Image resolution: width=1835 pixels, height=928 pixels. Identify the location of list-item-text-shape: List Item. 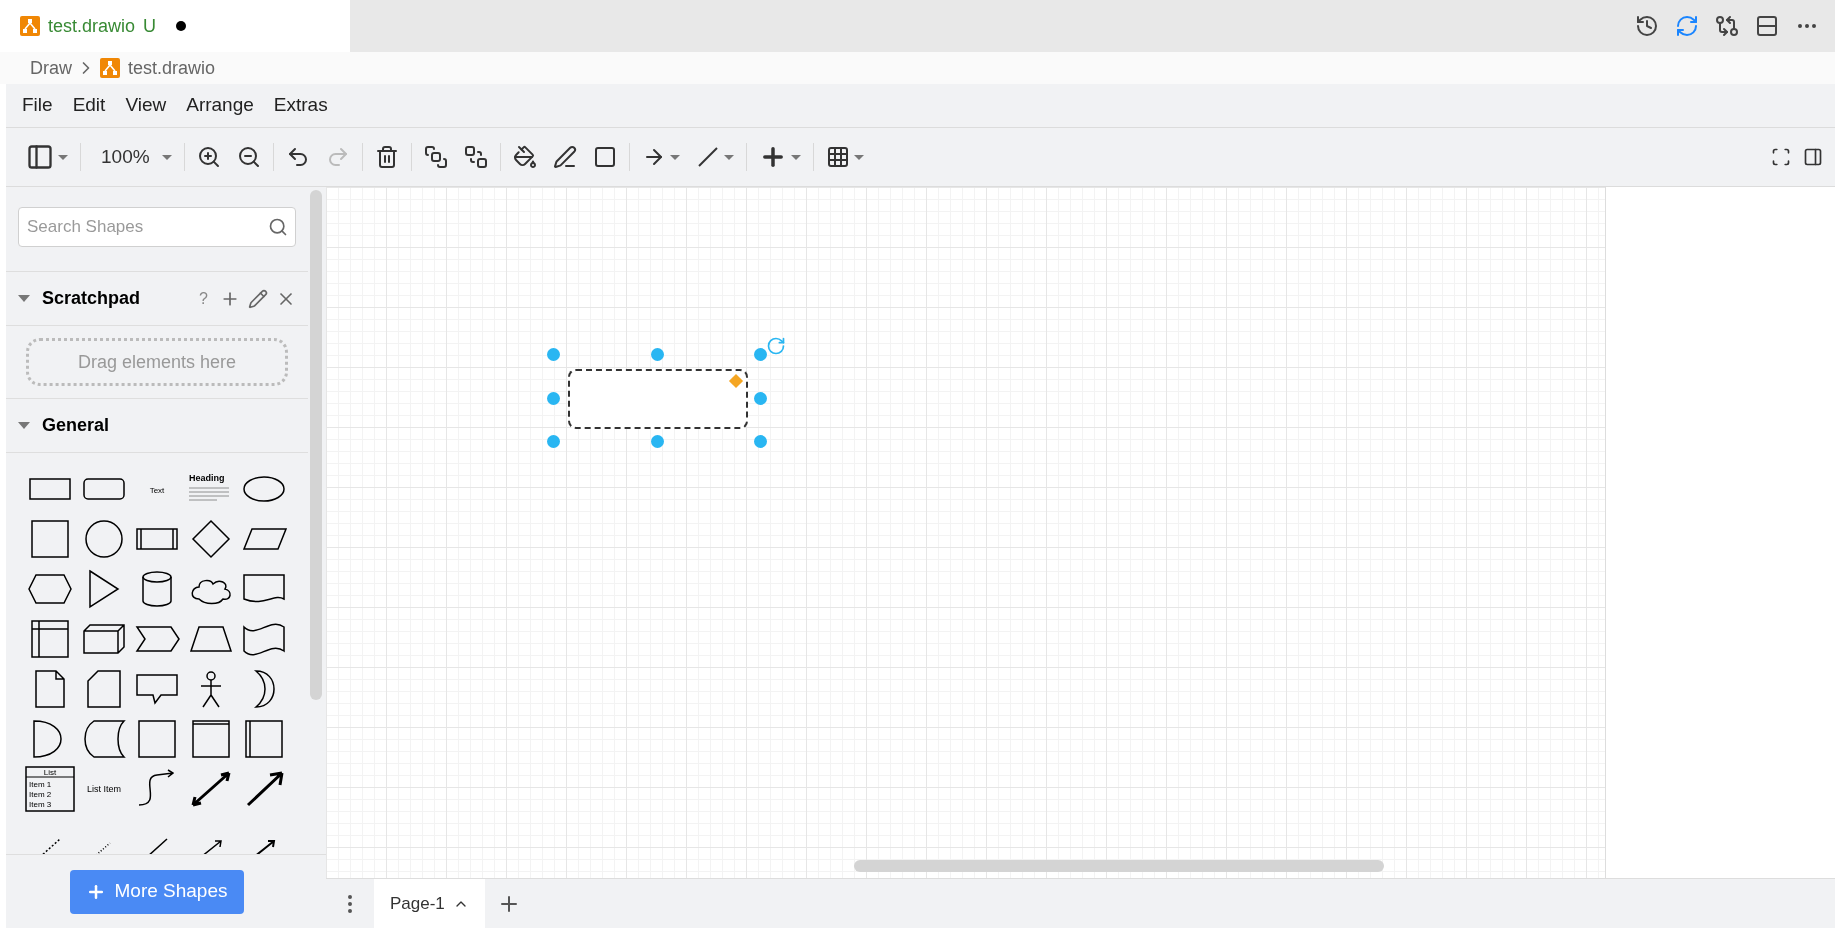
(103, 789).